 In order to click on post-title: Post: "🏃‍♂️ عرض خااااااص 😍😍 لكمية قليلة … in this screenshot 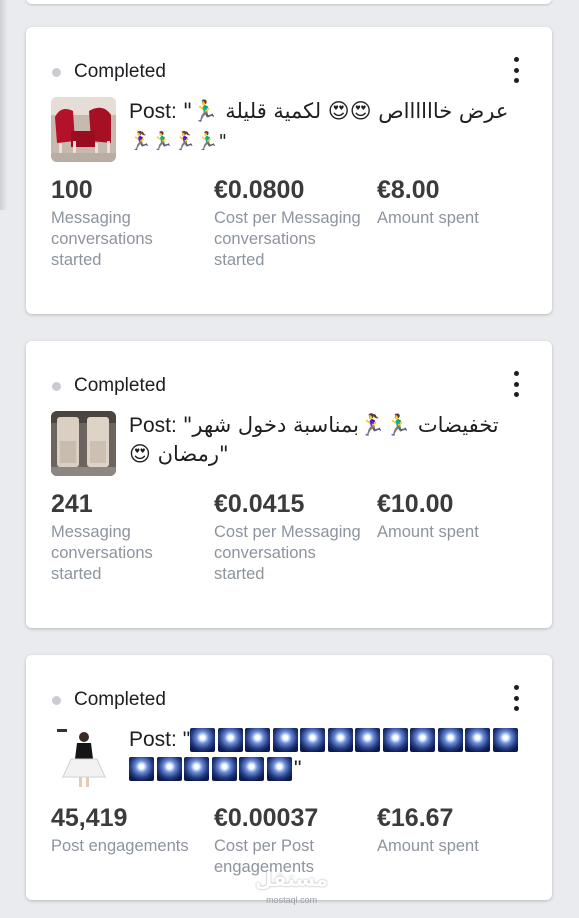, I will do `click(326, 126)`.